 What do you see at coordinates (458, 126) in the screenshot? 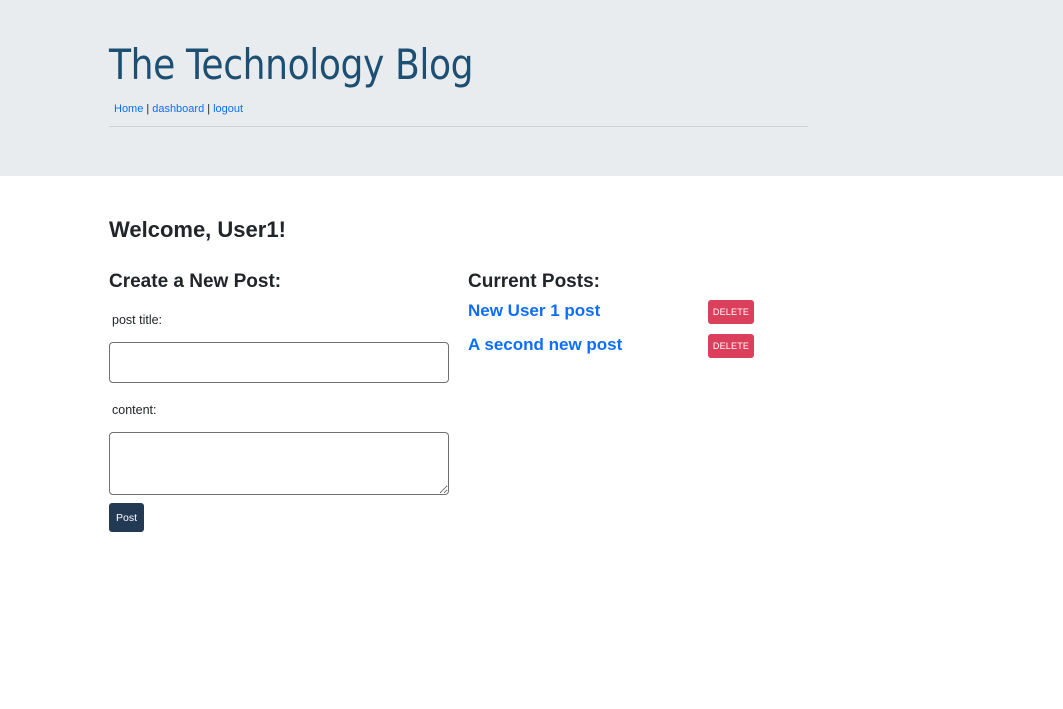
I see `header-divider` at bounding box center [458, 126].